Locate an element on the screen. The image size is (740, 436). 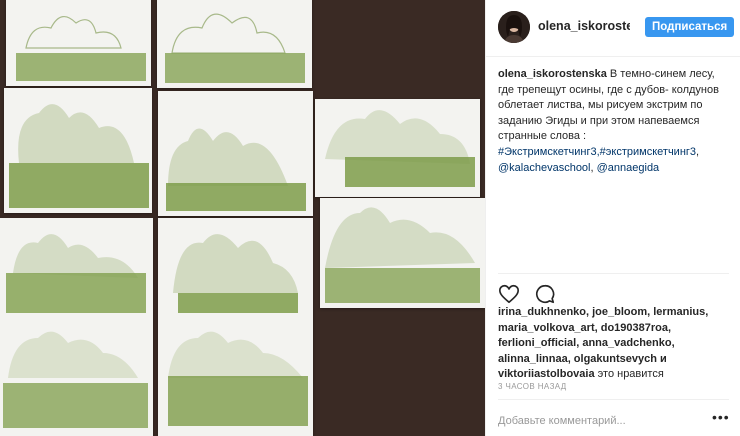
caption-username: olena_iskorostenska is located at coordinates (552, 74).